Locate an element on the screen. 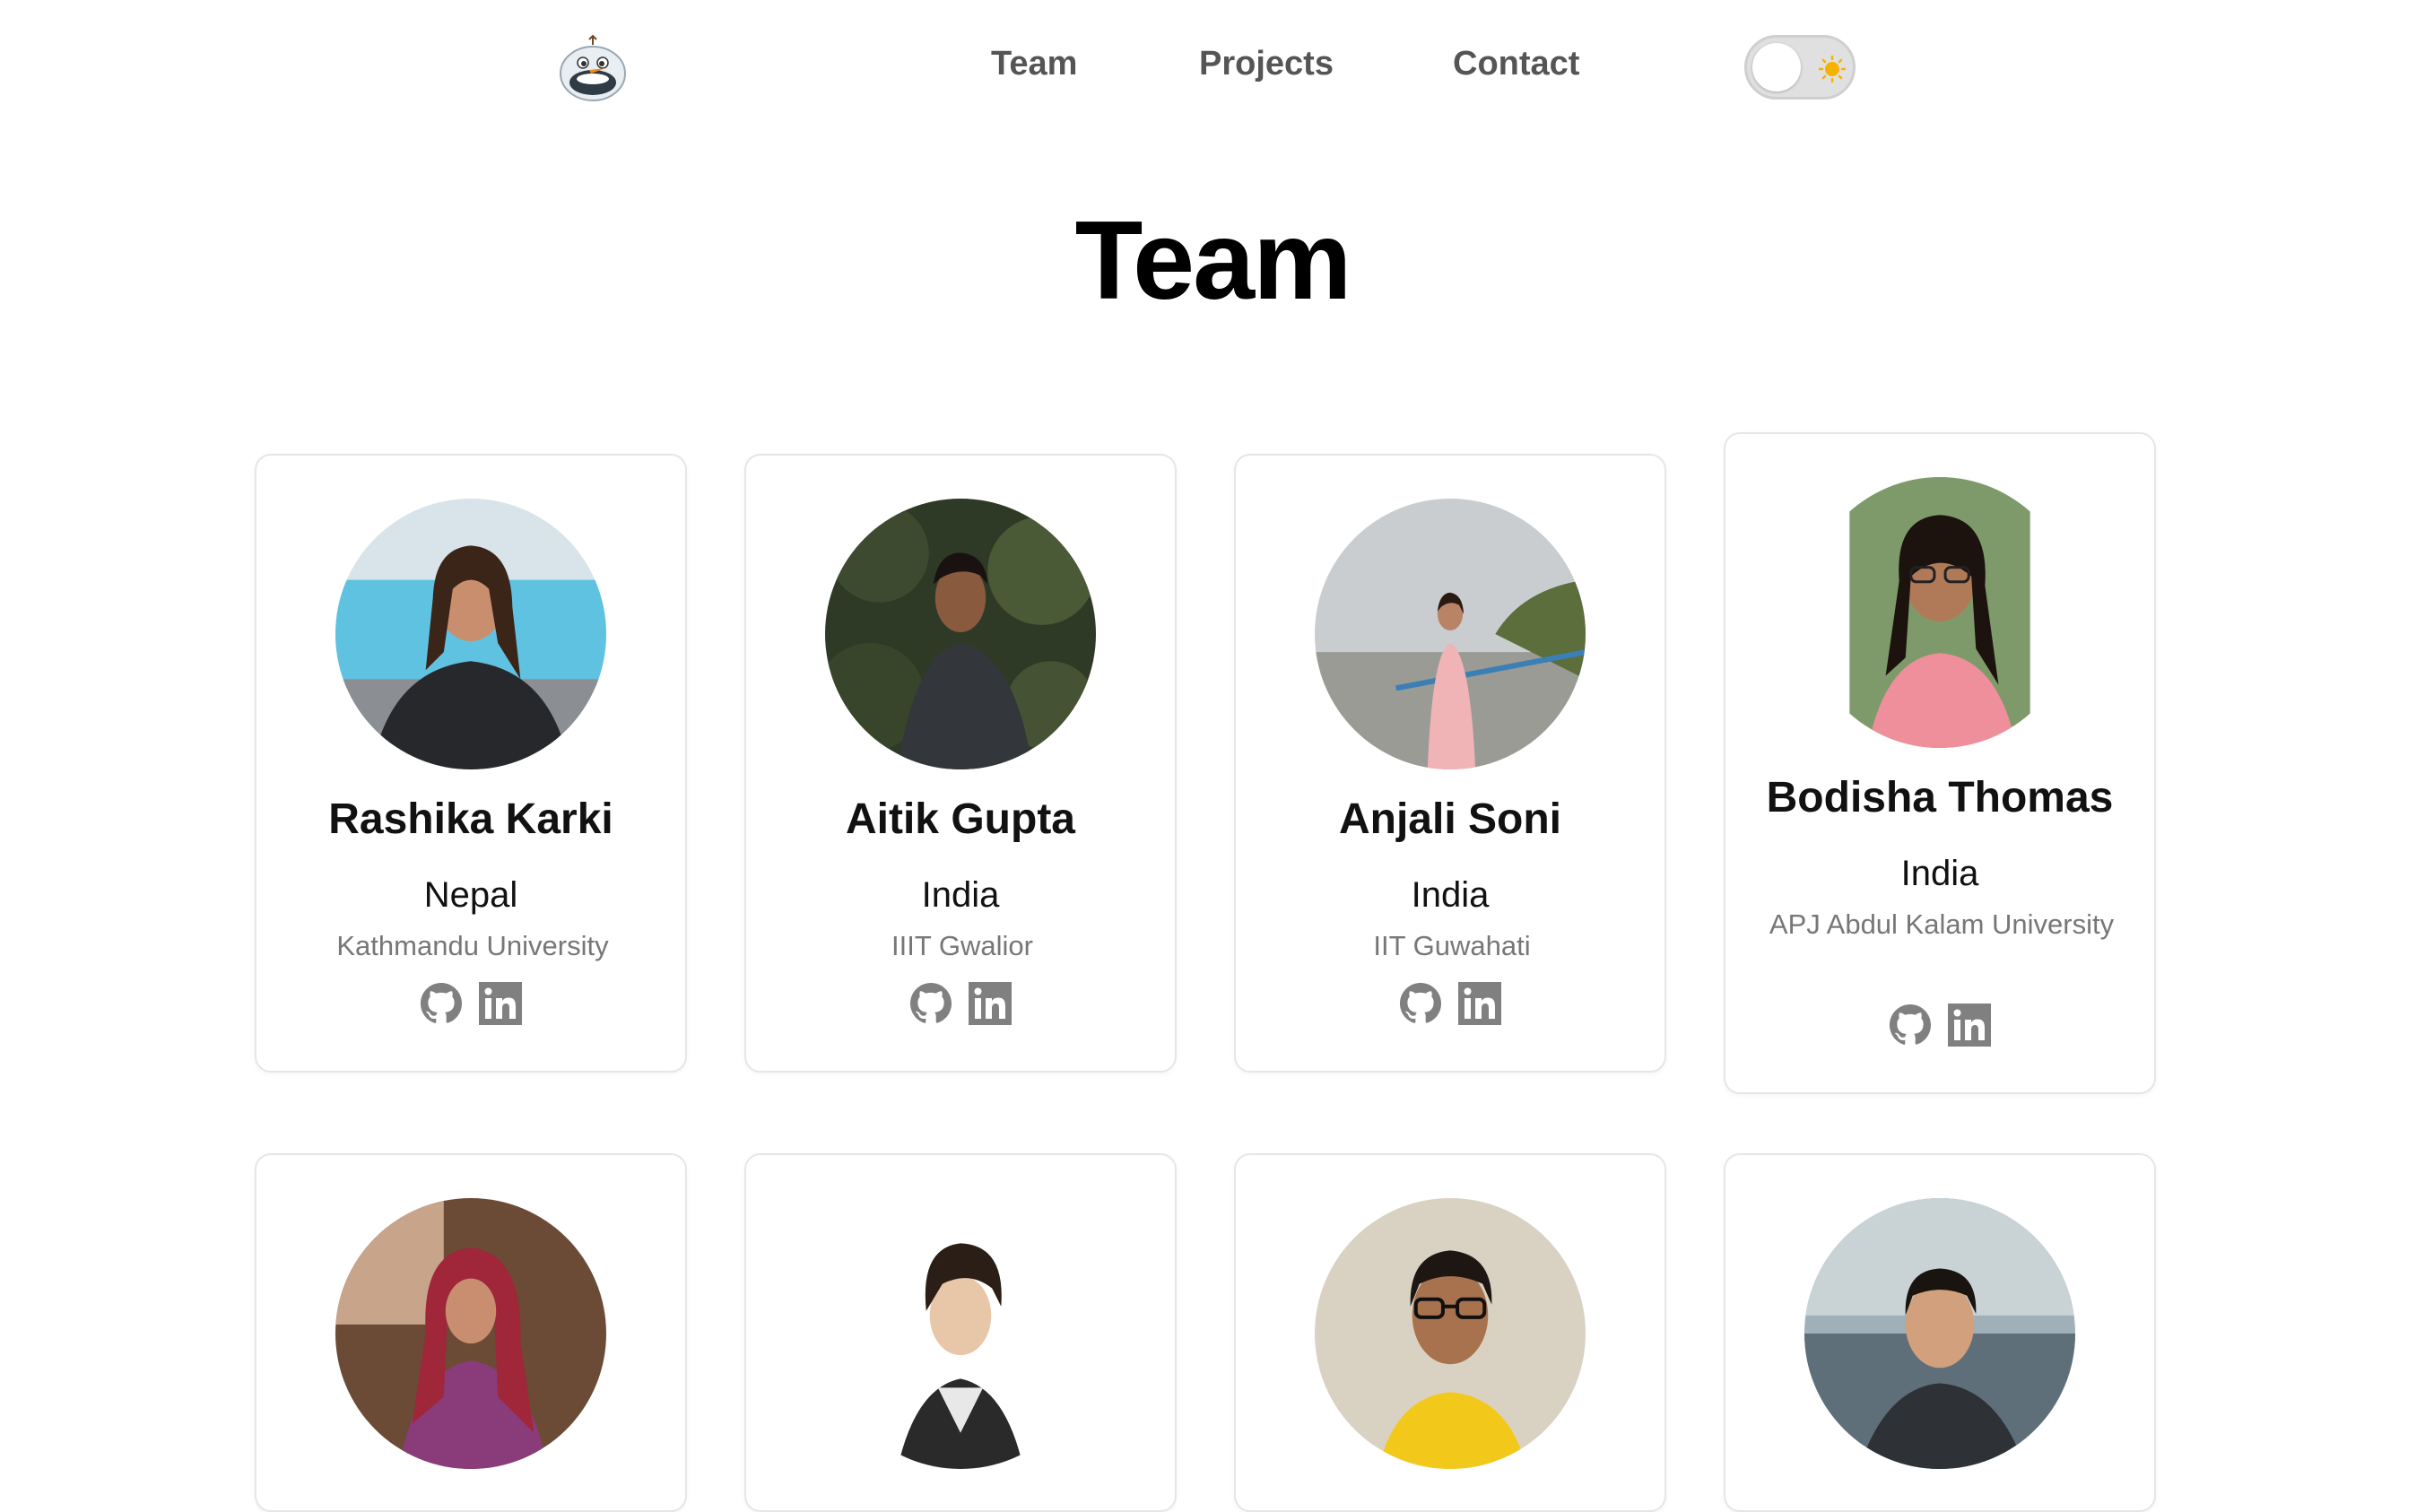 The height and width of the screenshot is (1512, 2425). nav-link-contact: Contact is located at coordinates (1516, 64).